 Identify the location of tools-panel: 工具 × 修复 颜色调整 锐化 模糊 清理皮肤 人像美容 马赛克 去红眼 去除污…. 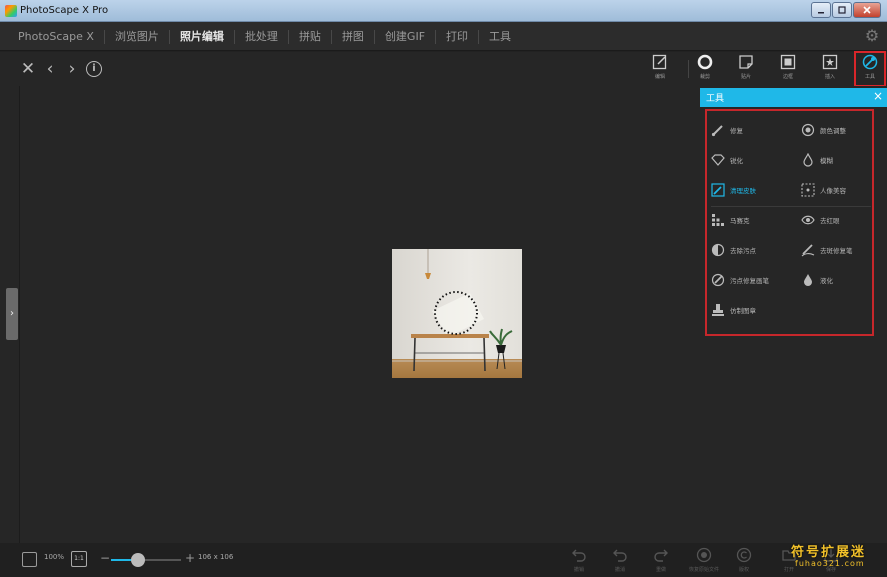
(793, 214).